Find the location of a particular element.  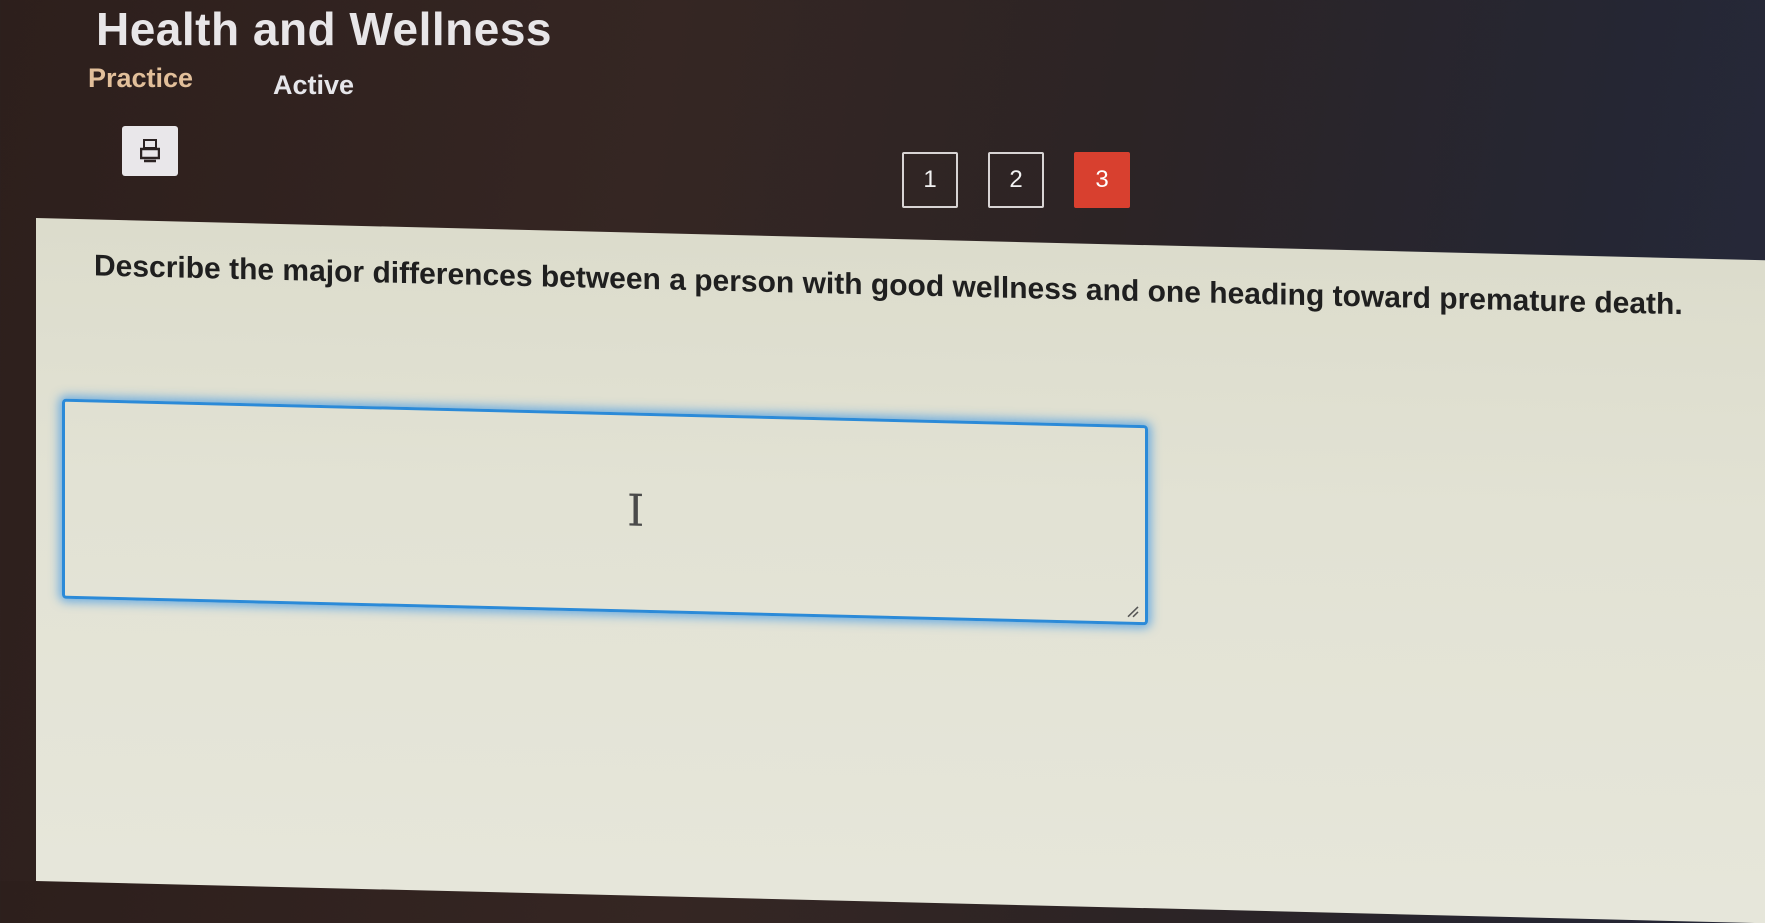

print-icon is located at coordinates (150, 151).